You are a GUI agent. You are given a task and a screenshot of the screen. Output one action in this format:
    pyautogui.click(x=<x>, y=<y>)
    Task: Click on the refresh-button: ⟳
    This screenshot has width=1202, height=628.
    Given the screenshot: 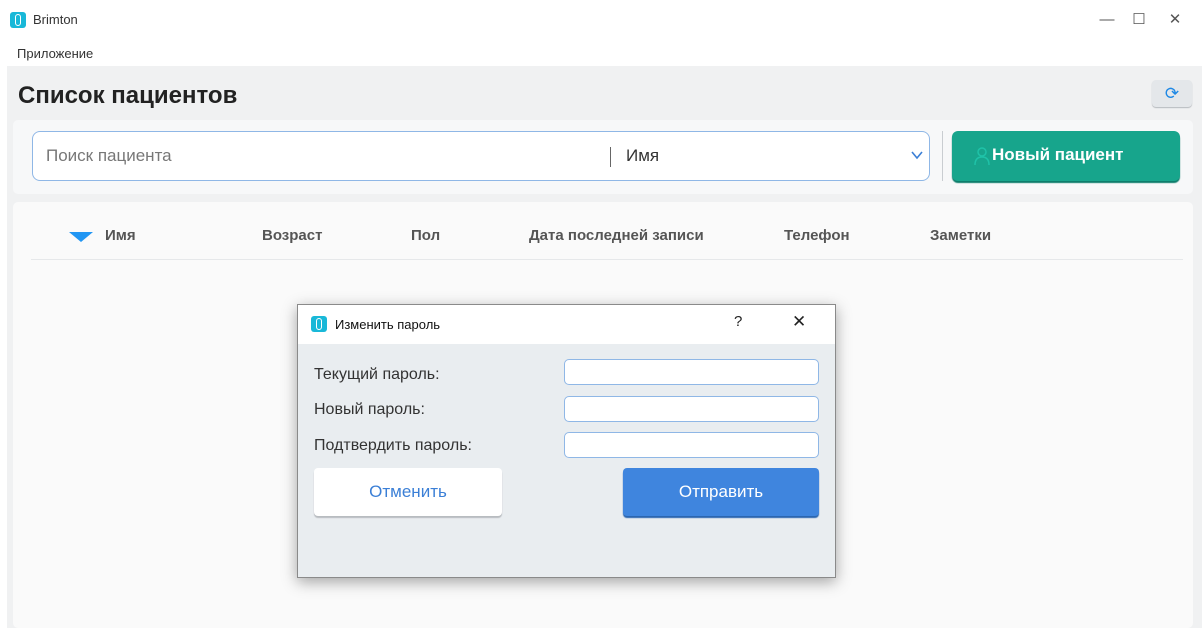 What is the action you would take?
    pyautogui.click(x=1172, y=93)
    